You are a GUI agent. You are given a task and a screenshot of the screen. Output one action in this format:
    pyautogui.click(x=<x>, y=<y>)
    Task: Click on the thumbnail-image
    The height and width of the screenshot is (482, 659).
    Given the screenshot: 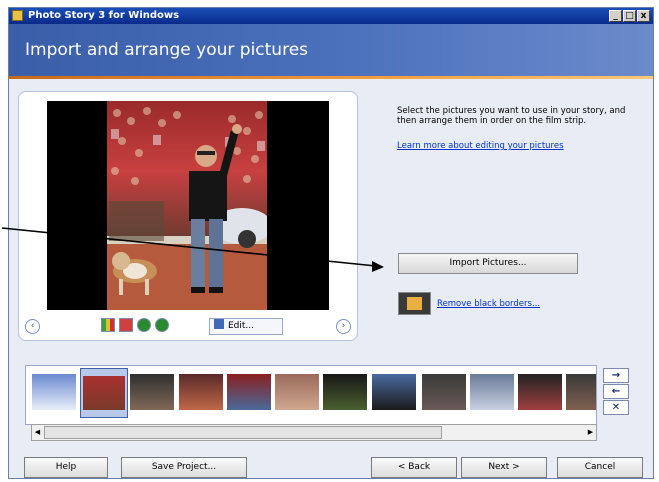 What is the action you would take?
    pyautogui.click(x=104, y=393)
    